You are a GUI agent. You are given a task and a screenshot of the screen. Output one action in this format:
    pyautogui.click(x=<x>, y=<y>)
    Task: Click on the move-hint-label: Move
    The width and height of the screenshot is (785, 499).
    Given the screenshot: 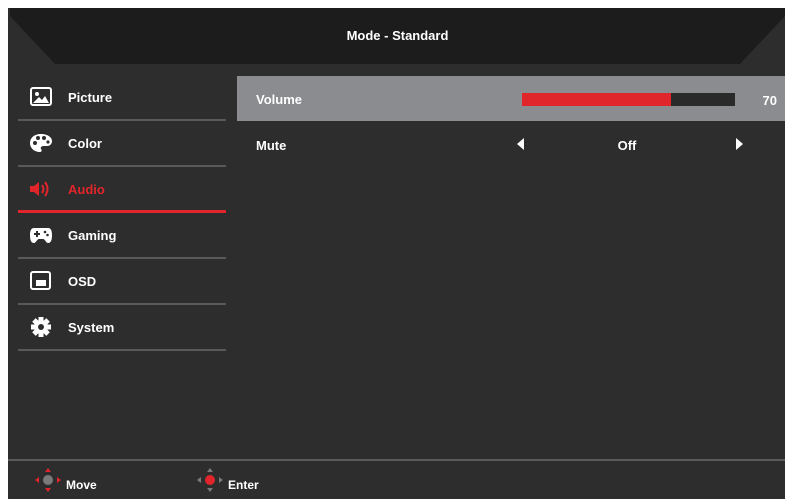 What is the action you would take?
    pyautogui.click(x=81, y=485)
    